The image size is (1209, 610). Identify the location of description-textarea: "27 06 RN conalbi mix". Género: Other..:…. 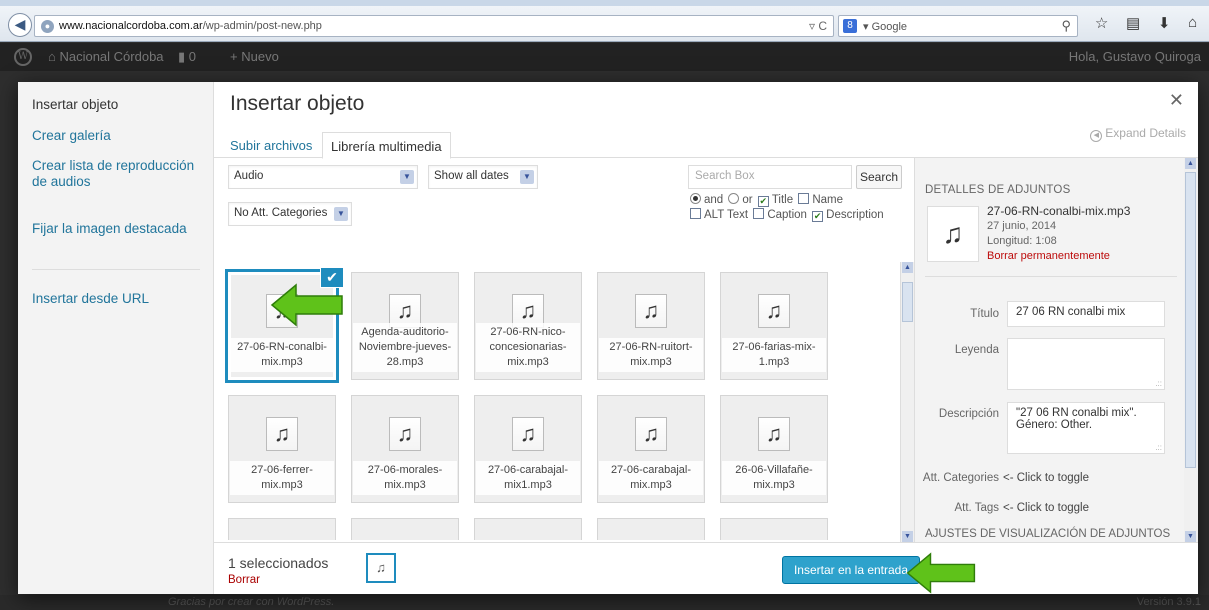
(1086, 428).